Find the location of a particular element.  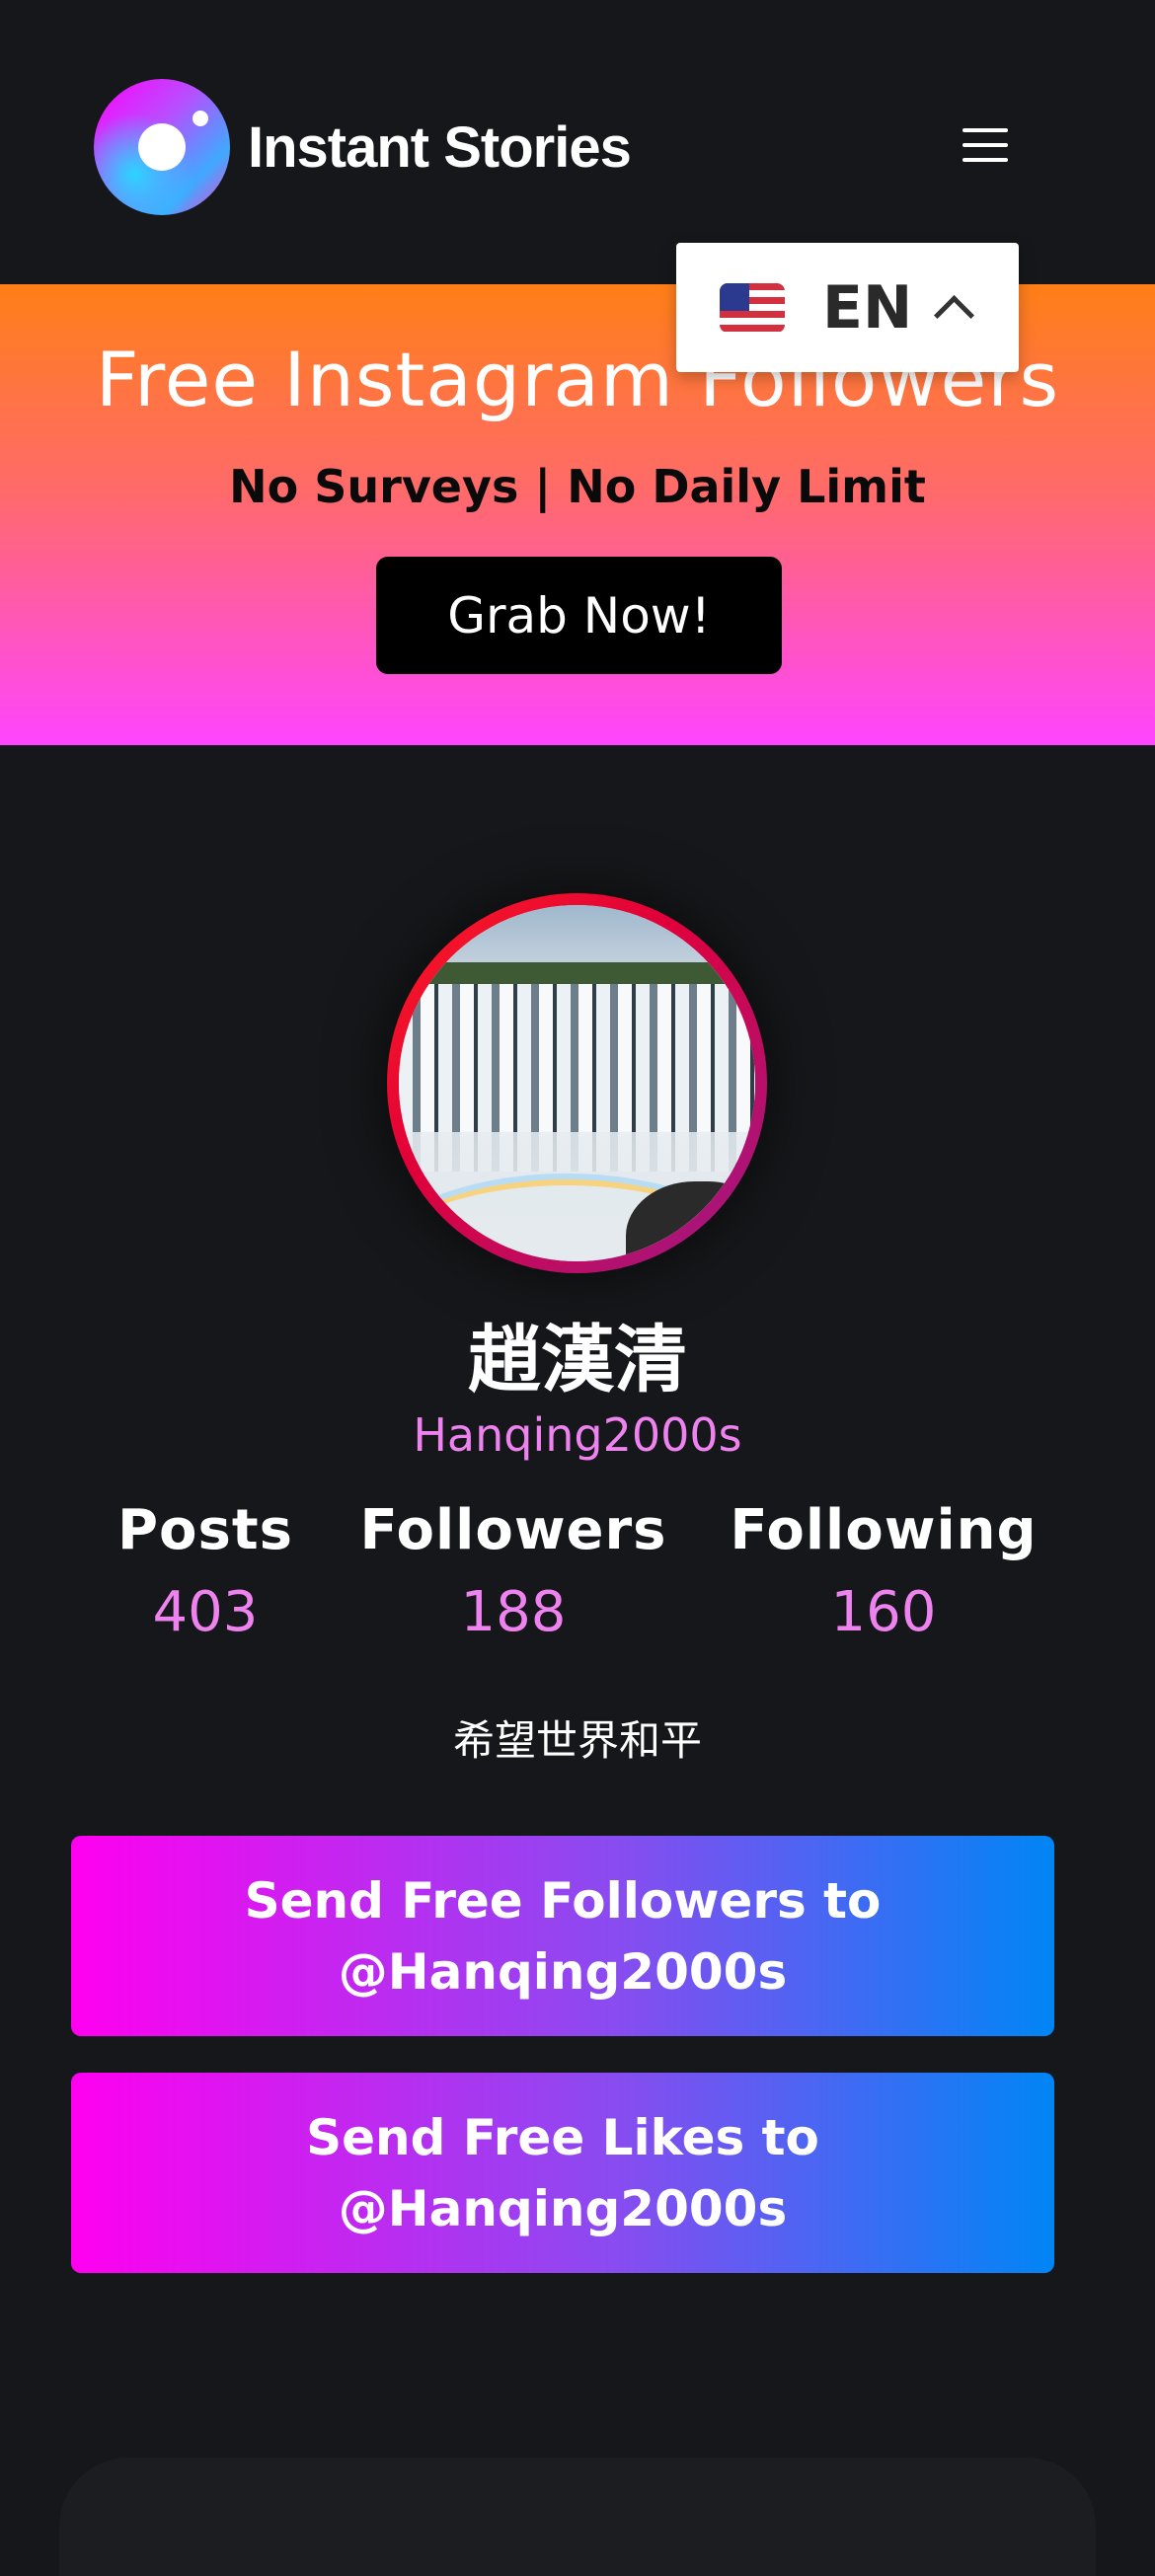

avatar is located at coordinates (577, 1083).